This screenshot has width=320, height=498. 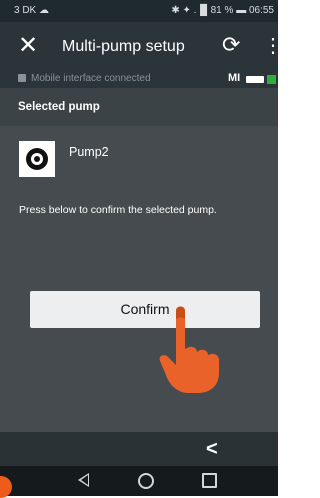 I want to click on mi-signal-icon, so click(x=255, y=79).